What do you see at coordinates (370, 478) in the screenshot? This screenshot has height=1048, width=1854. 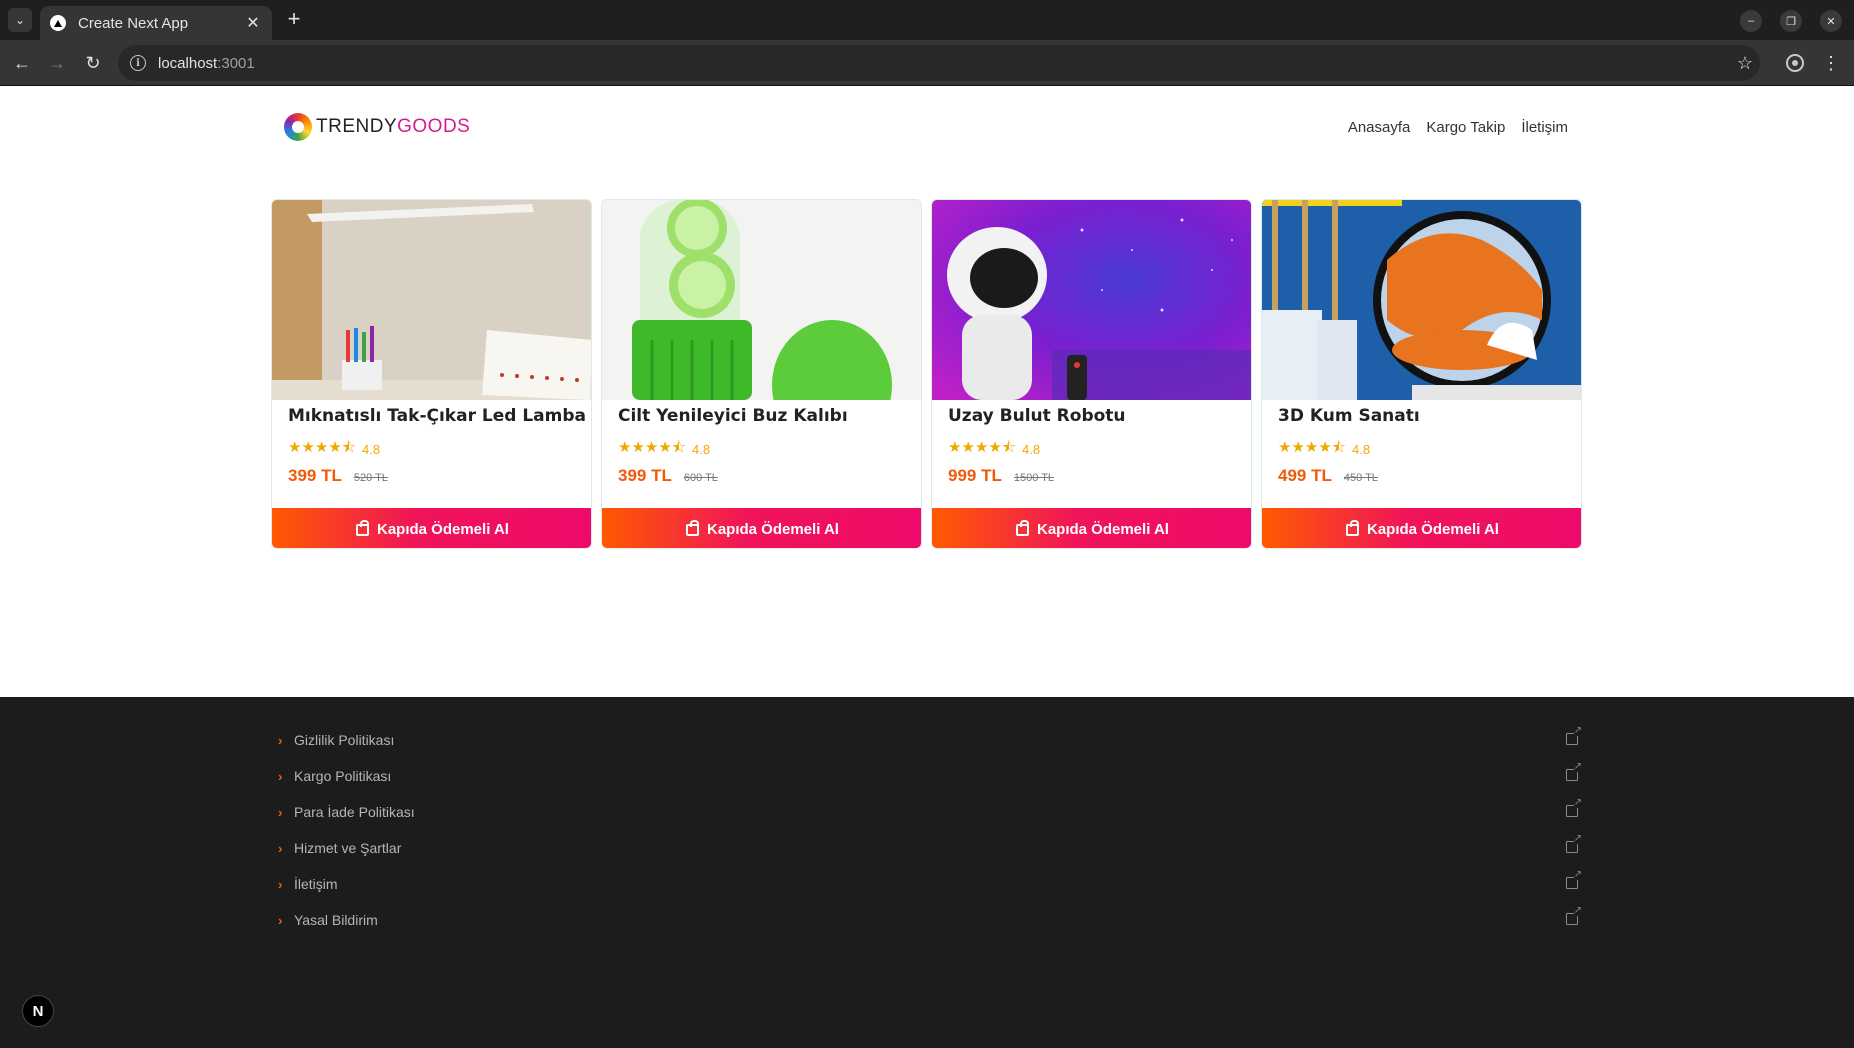 I see `product-old-price: 520 TL` at bounding box center [370, 478].